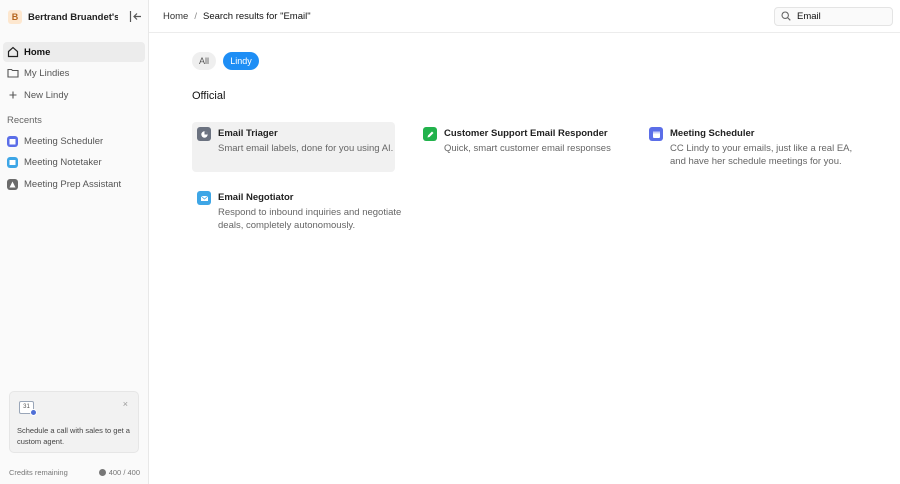 The height and width of the screenshot is (484, 900). What do you see at coordinates (74, 472) in the screenshot?
I see `credits-bar: Credits remaining 400 / 400` at bounding box center [74, 472].